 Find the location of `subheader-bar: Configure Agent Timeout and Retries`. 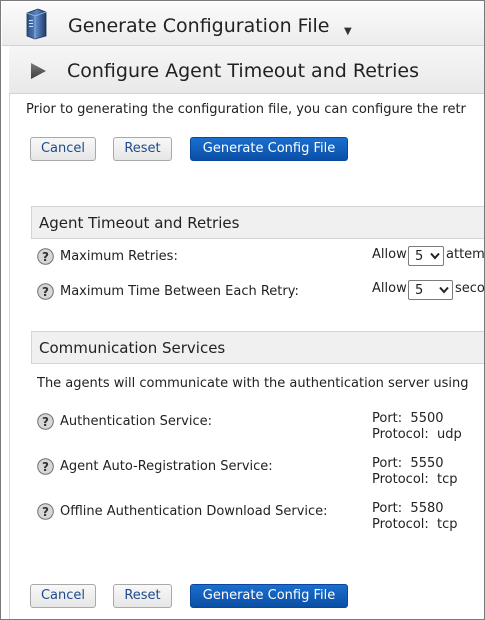

subheader-bar: Configure Agent Timeout and Retries is located at coordinates (246, 70).